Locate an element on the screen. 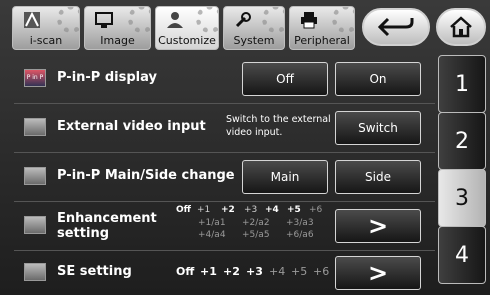 This screenshot has height=295, width=490. enhancement-level: +3/a3 is located at coordinates (300, 223).